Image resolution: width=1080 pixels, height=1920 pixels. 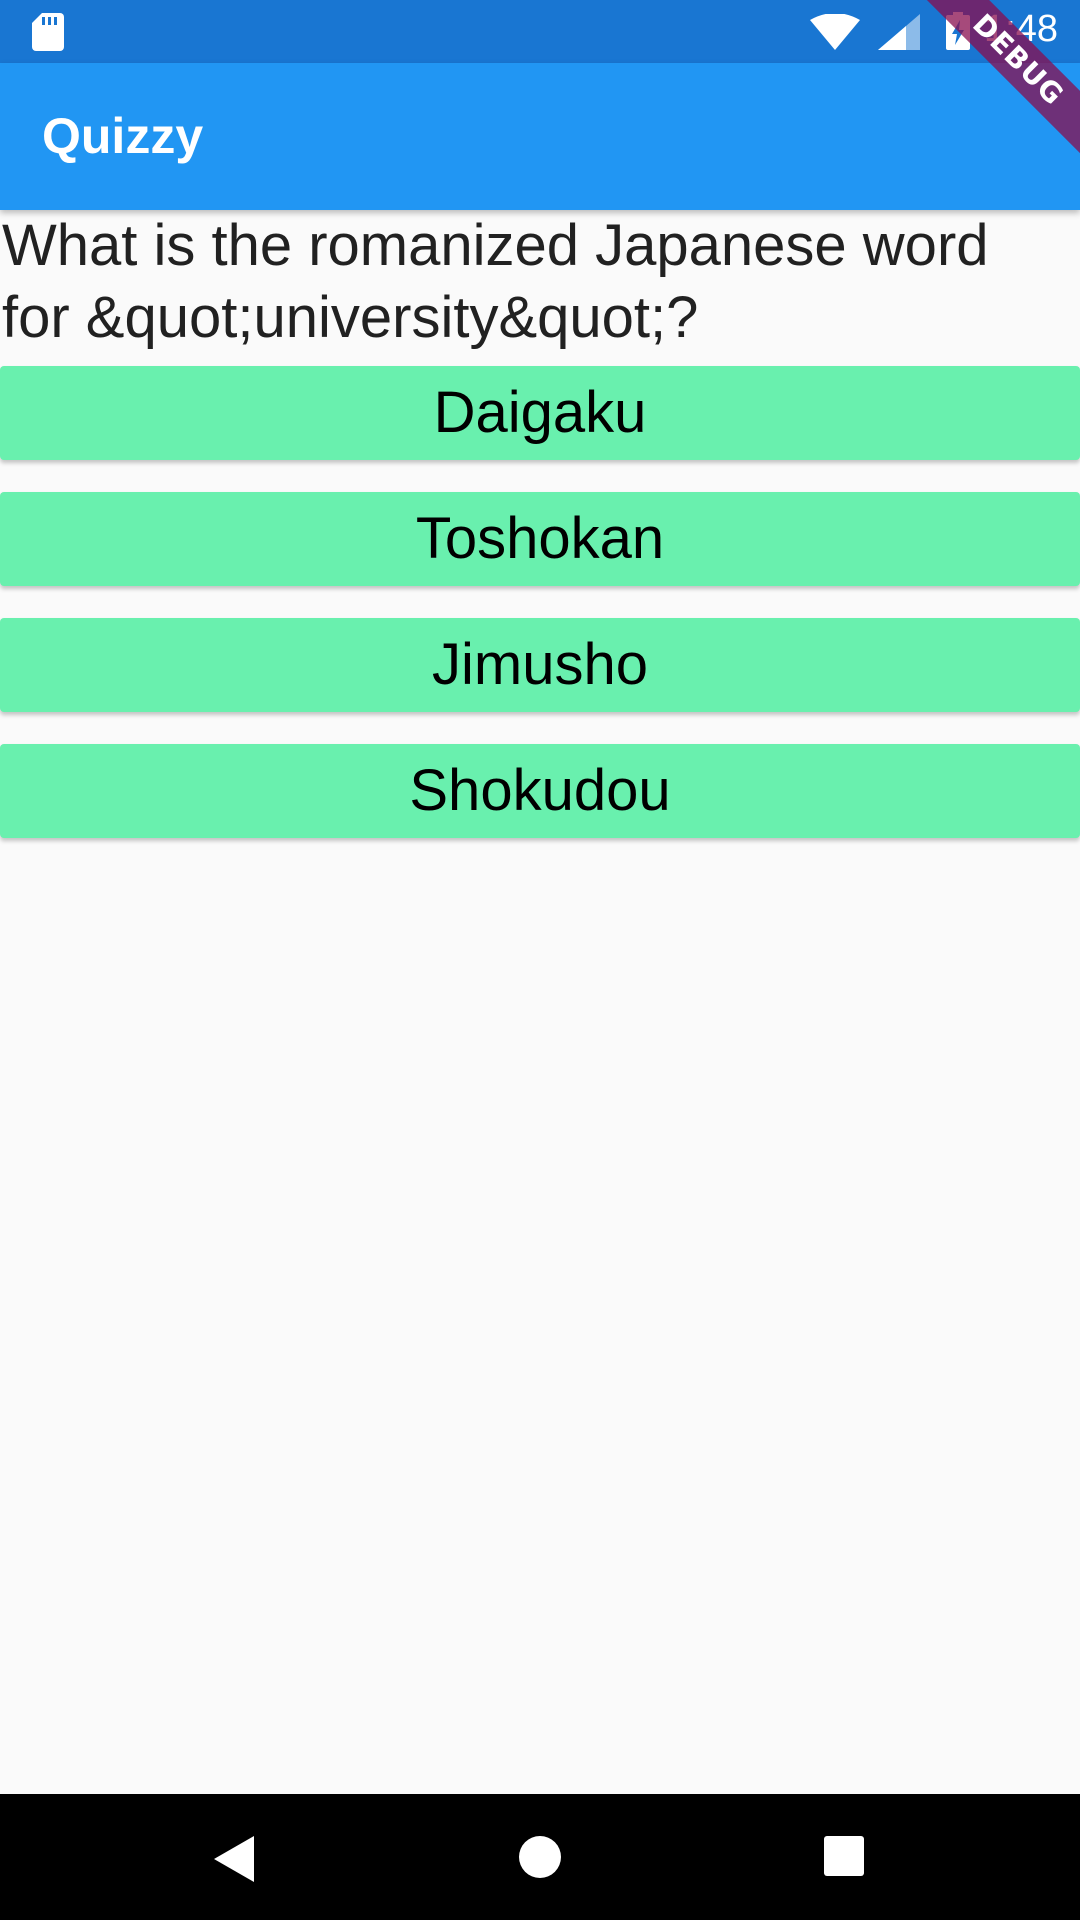 What do you see at coordinates (235, 1859) in the screenshot?
I see `back-icon` at bounding box center [235, 1859].